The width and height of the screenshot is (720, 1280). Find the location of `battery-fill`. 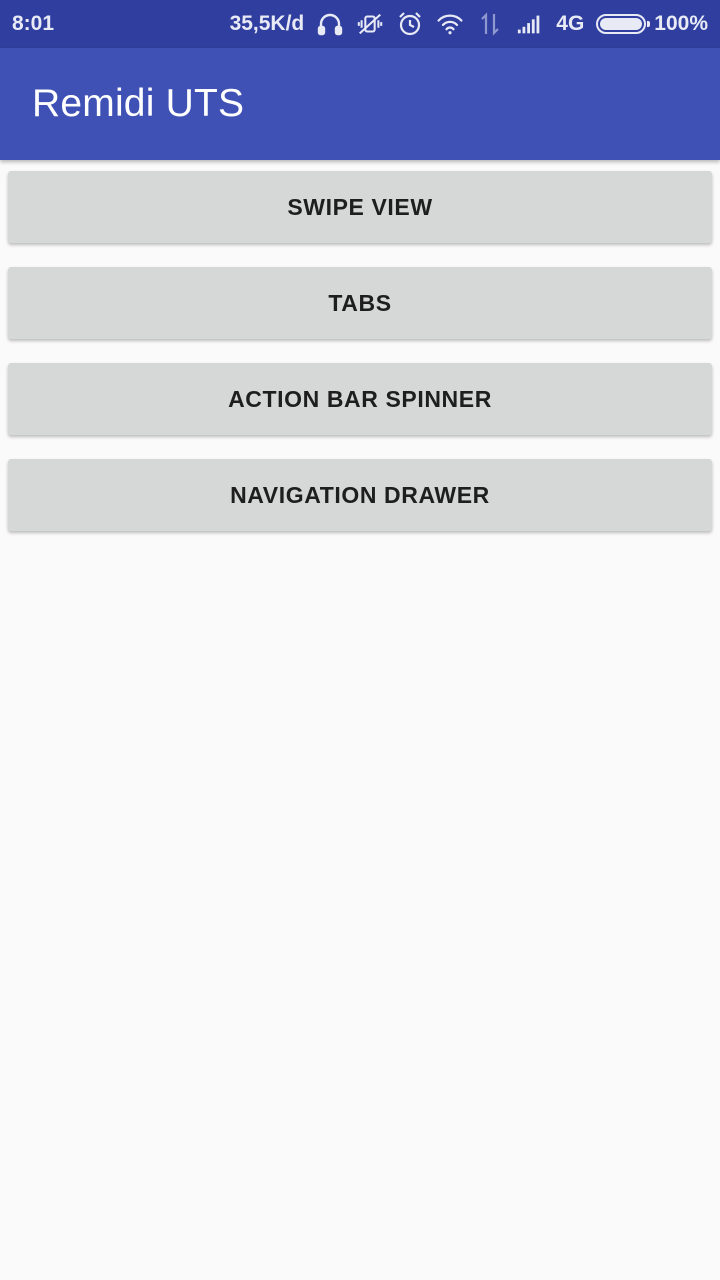

battery-fill is located at coordinates (621, 24).